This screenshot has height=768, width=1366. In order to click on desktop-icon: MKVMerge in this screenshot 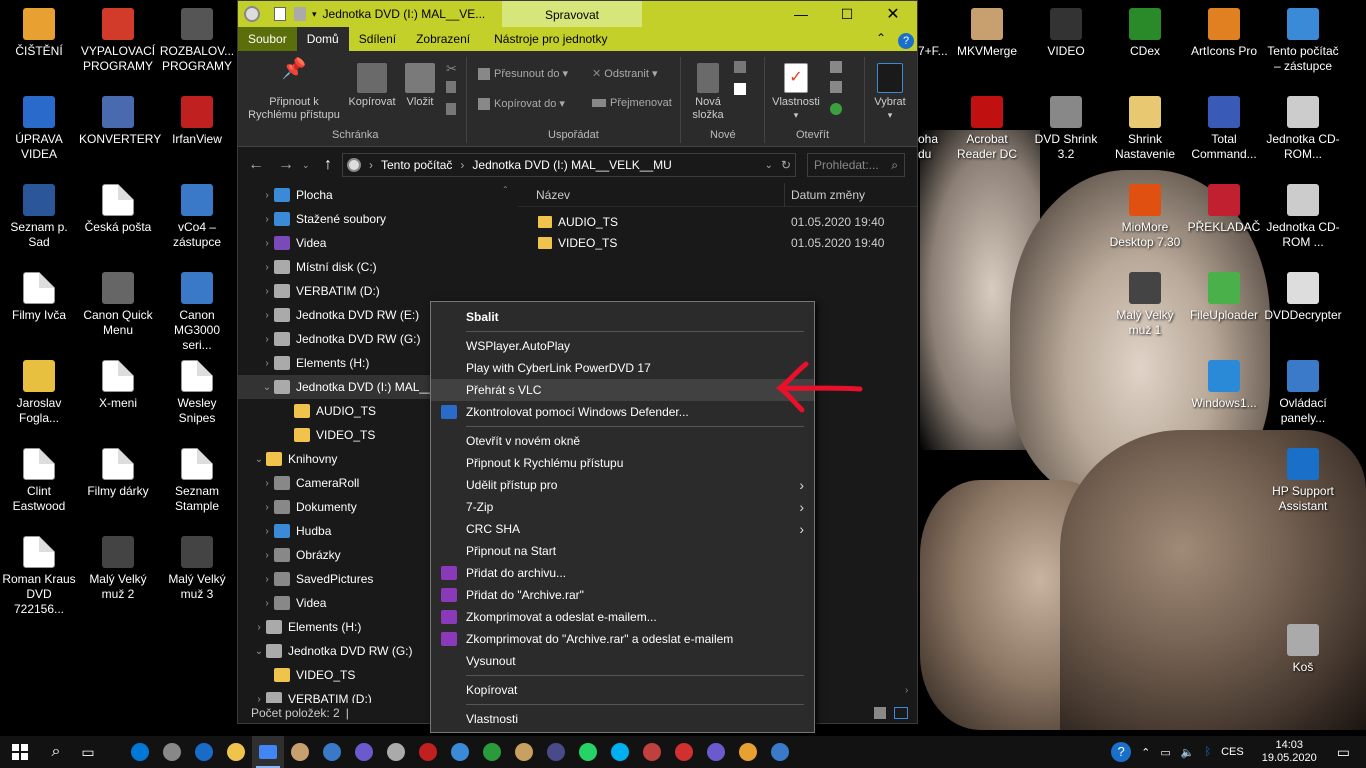, I will do `click(987, 33)`.